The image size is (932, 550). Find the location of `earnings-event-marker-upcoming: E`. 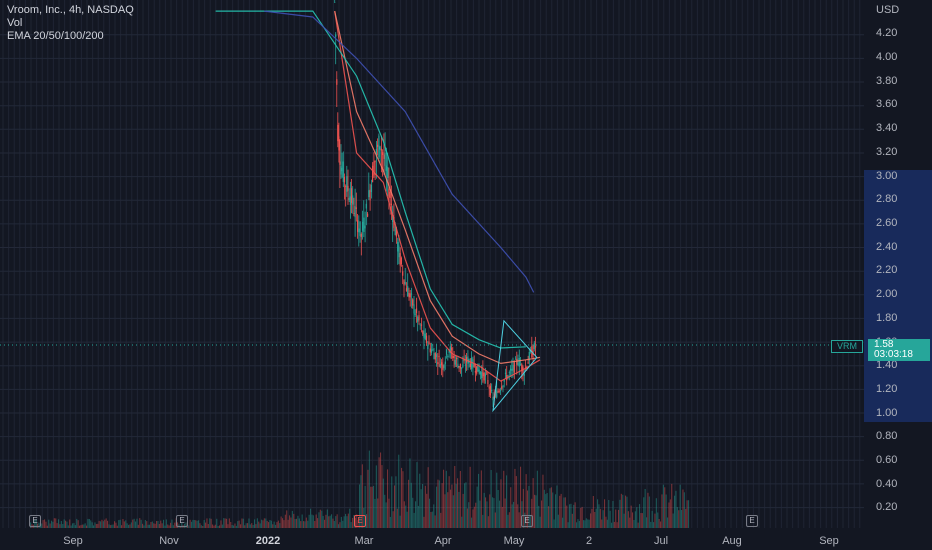

earnings-event-marker-upcoming: E is located at coordinates (752, 521).